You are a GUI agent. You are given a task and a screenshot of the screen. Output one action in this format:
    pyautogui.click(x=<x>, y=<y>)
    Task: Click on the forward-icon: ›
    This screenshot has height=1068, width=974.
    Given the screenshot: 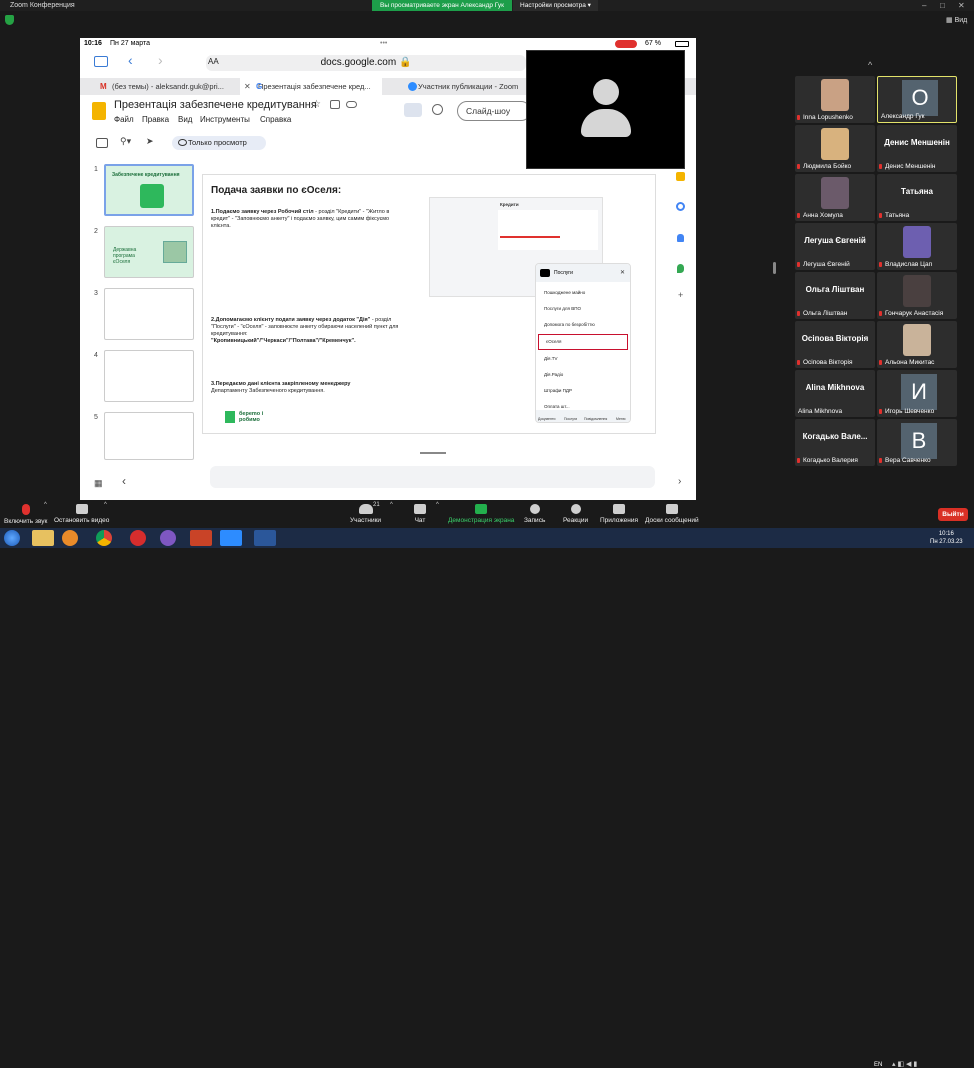 What is the action you would take?
    pyautogui.click(x=160, y=60)
    